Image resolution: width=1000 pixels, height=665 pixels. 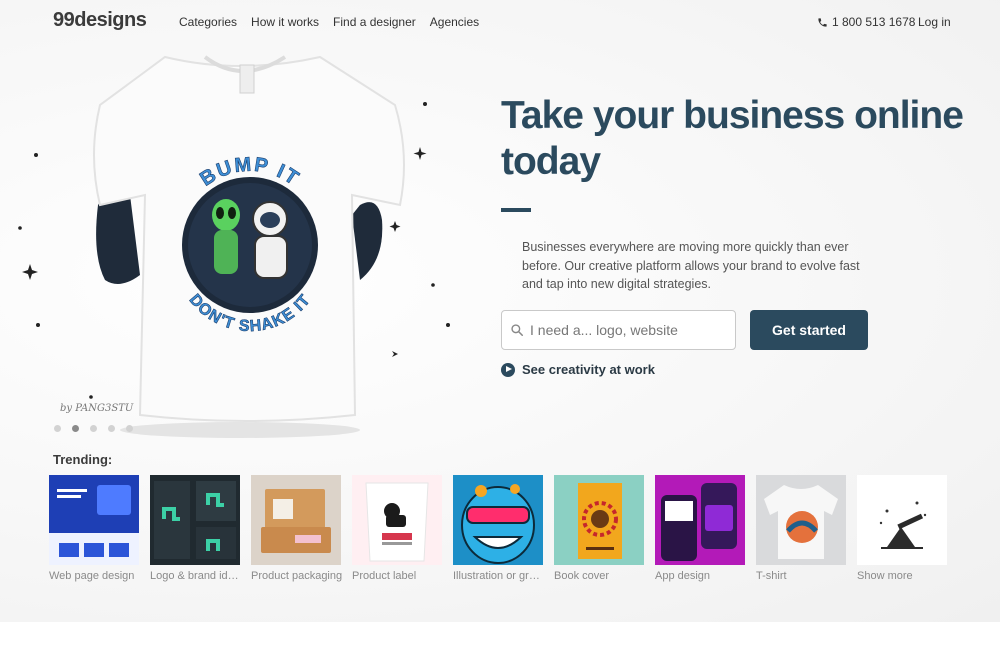 I want to click on carousel-dot-active, so click(x=75, y=428).